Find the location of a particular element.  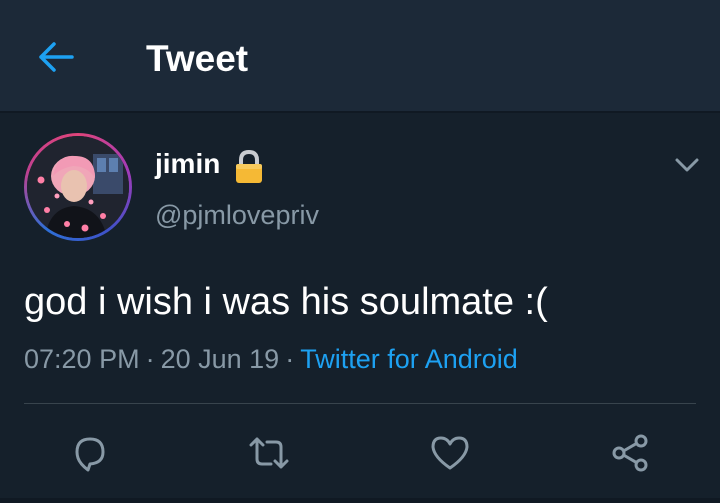

chevron-down-icon is located at coordinates (687, 165).